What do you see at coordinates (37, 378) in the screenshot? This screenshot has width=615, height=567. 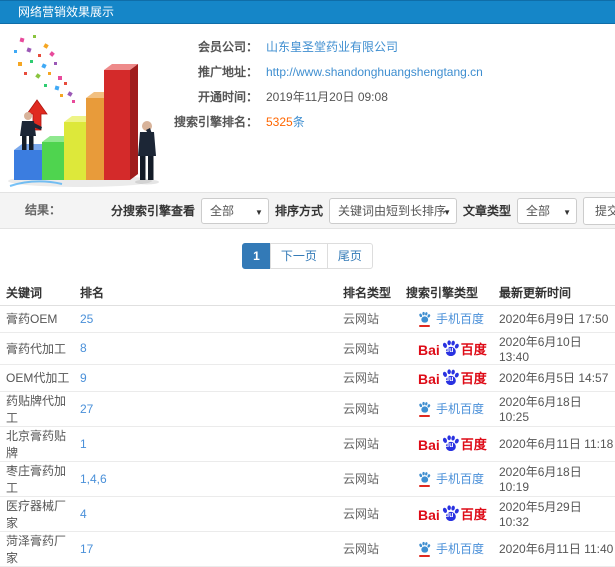 I see `keyword-cell: OEM代加工` at bounding box center [37, 378].